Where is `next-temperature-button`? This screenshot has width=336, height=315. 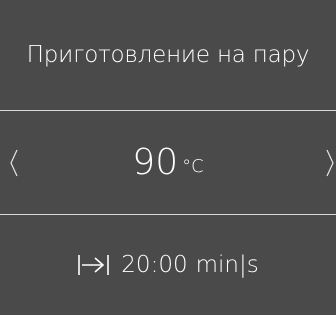 next-temperature-button is located at coordinates (326, 162).